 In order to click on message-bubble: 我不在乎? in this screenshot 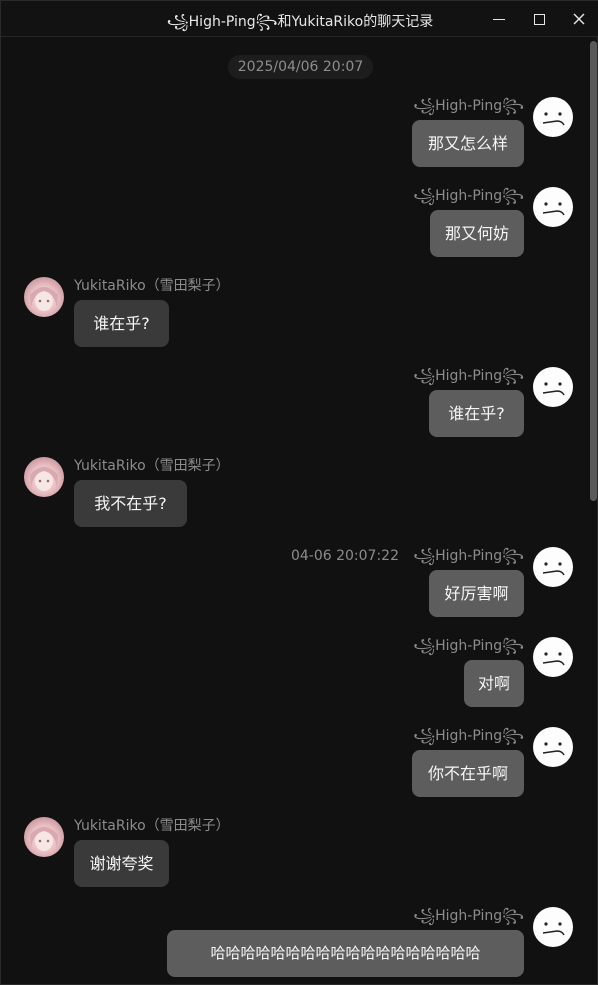, I will do `click(130, 503)`.